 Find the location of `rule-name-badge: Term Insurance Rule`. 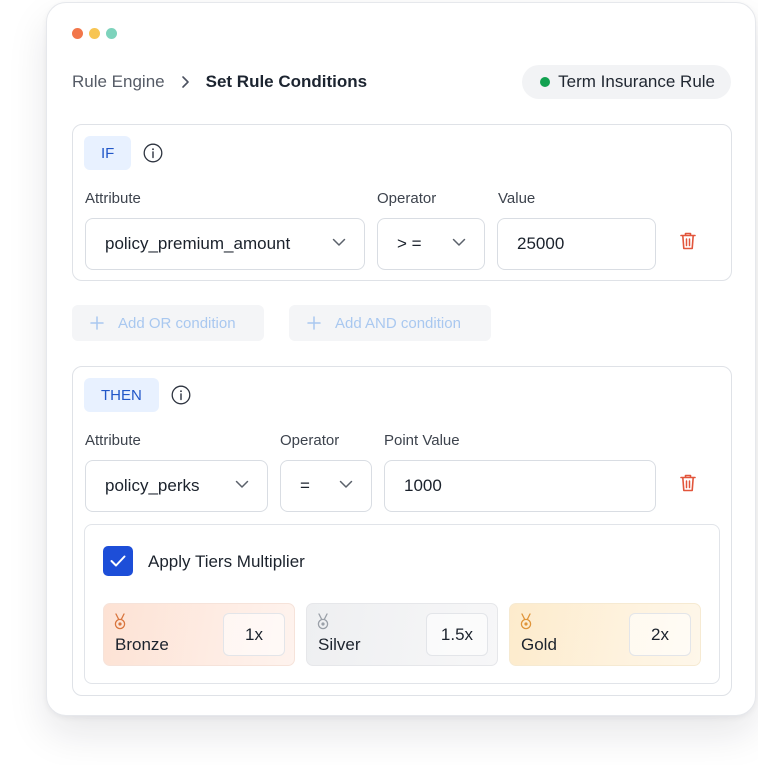

rule-name-badge: Term Insurance Rule is located at coordinates (626, 82).